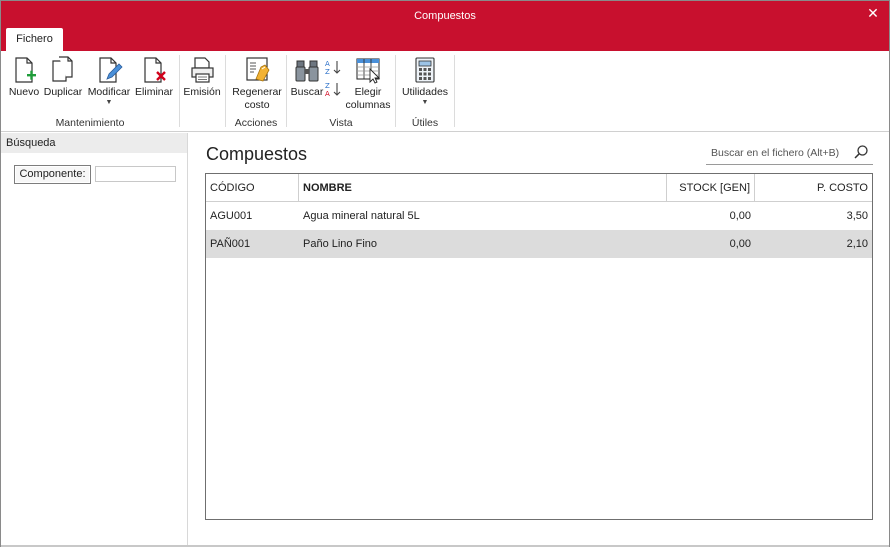 The width and height of the screenshot is (890, 547). I want to click on cell-codigo: AGU001, so click(231, 216).